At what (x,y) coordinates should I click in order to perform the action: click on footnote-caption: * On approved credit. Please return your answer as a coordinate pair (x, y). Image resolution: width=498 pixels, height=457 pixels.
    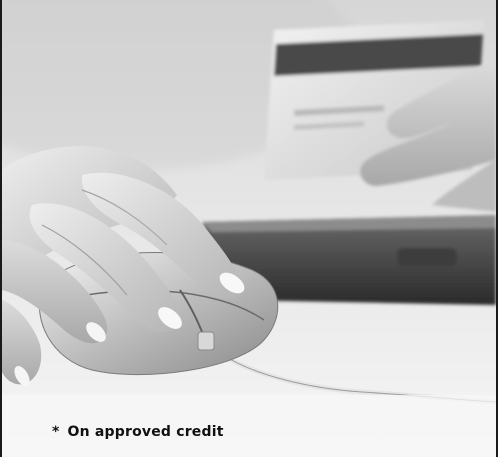
    Looking at the image, I should click on (138, 432).